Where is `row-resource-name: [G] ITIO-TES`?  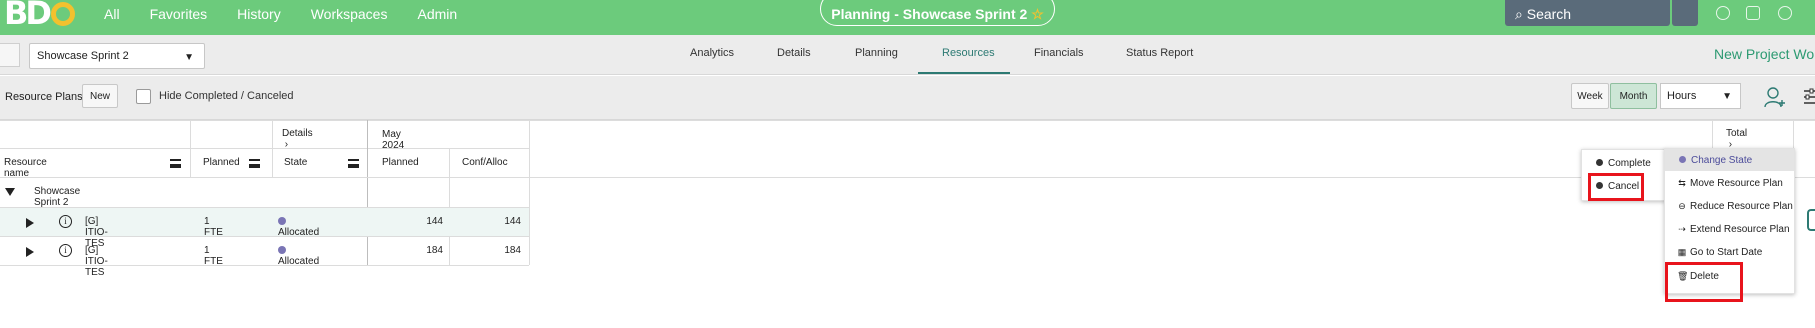
row-resource-name: [G] ITIO-TES is located at coordinates (96, 261).